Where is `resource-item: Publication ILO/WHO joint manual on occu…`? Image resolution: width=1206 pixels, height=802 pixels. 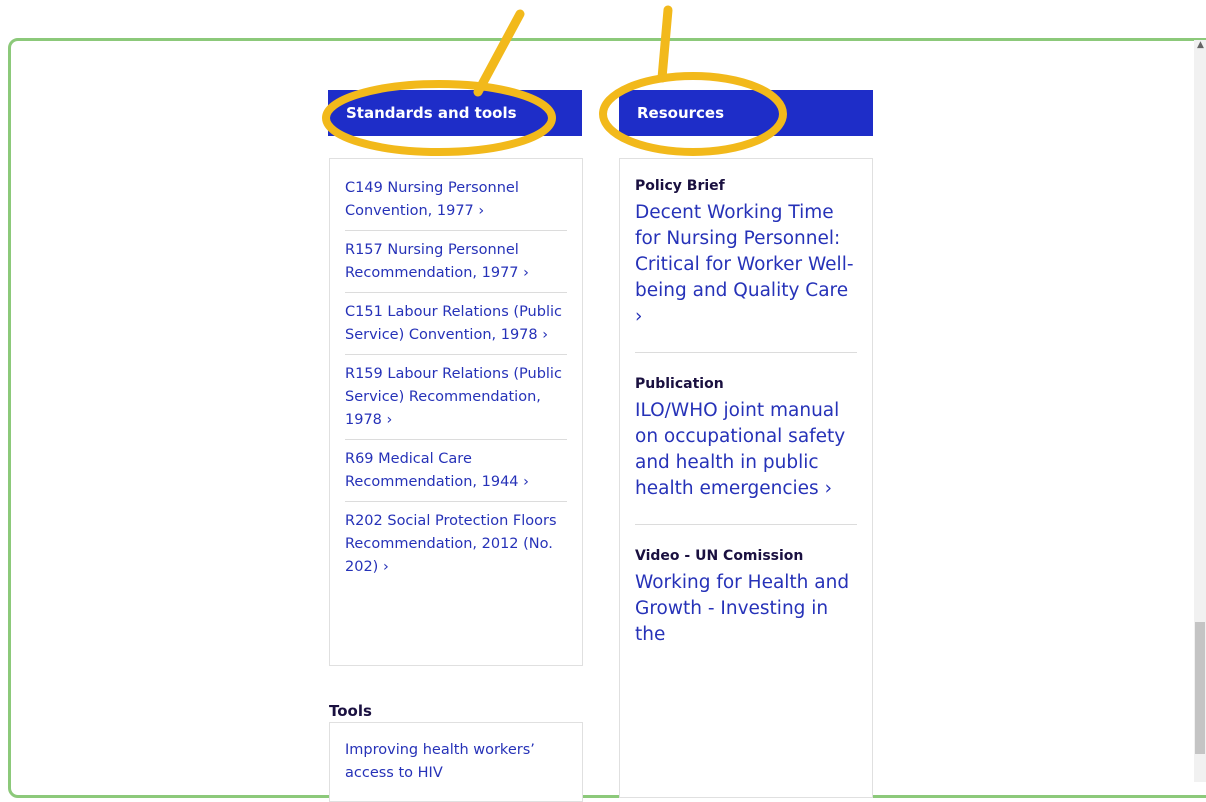 resource-item: Publication ILO/WHO joint manual on occu… is located at coordinates (746, 439).